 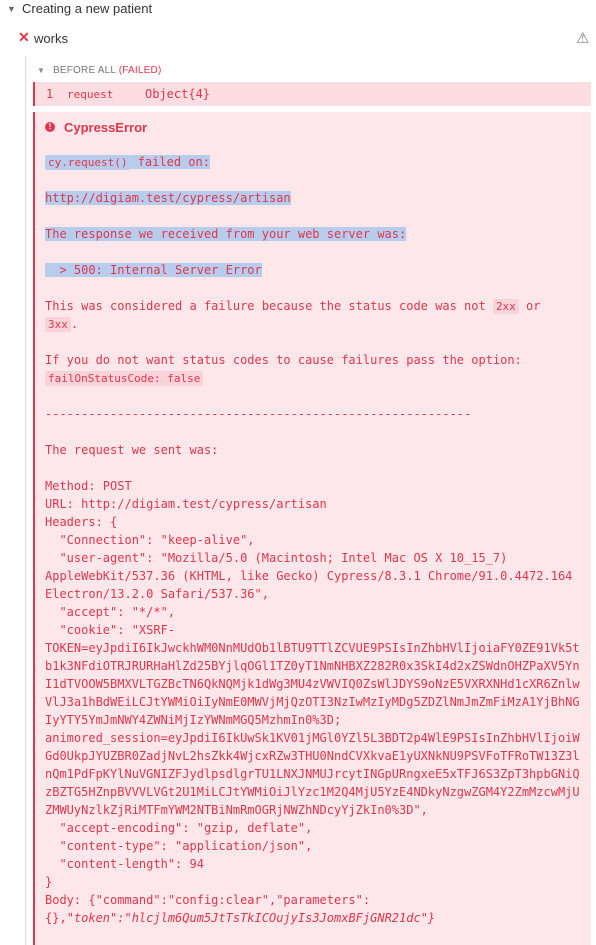 What do you see at coordinates (49, 882) in the screenshot?
I see `request-line: }` at bounding box center [49, 882].